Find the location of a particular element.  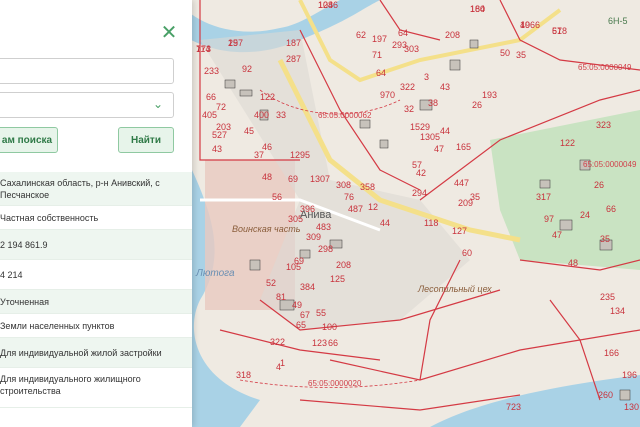

parcel-number: 3 is located at coordinates (426, 77).